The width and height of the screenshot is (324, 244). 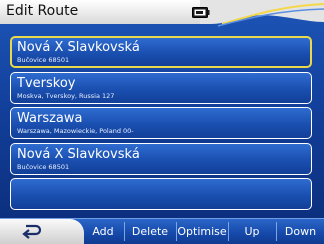 What do you see at coordinates (162, 15) in the screenshot?
I see `header-bar: Edit Route` at bounding box center [162, 15].